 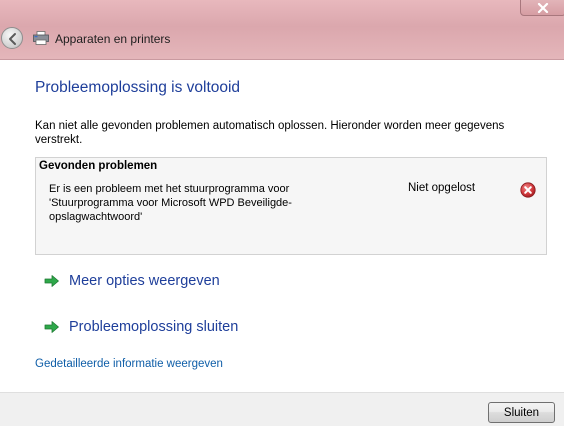 I want to click on error-icon, so click(x=528, y=190).